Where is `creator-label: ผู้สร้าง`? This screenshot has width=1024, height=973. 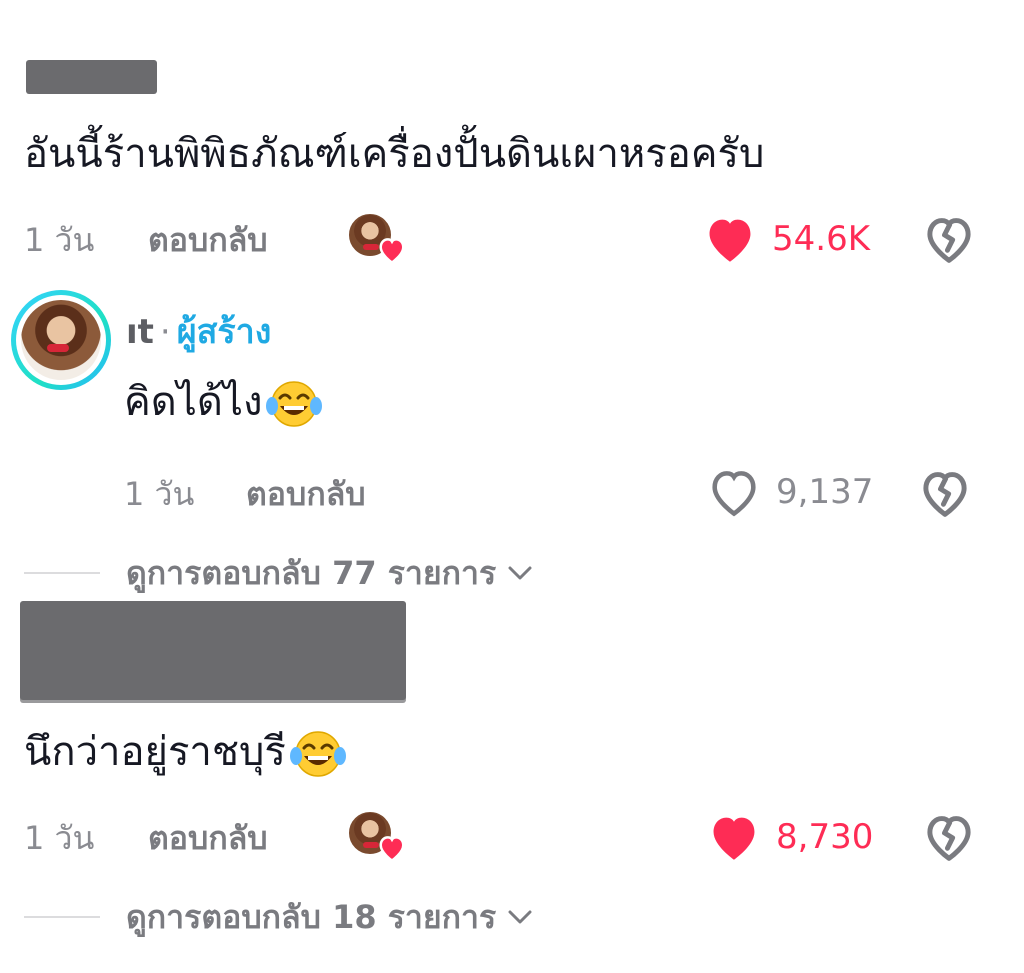
creator-label: ผู้สร้าง is located at coordinates (224, 332).